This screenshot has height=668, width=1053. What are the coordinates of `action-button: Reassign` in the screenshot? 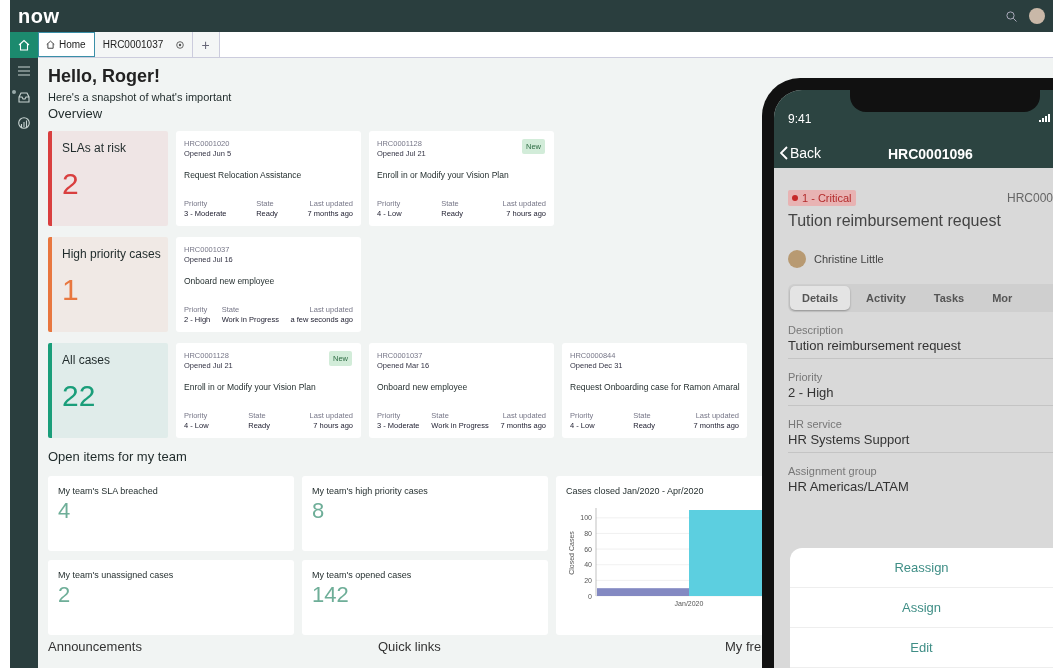 It's located at (921, 568).